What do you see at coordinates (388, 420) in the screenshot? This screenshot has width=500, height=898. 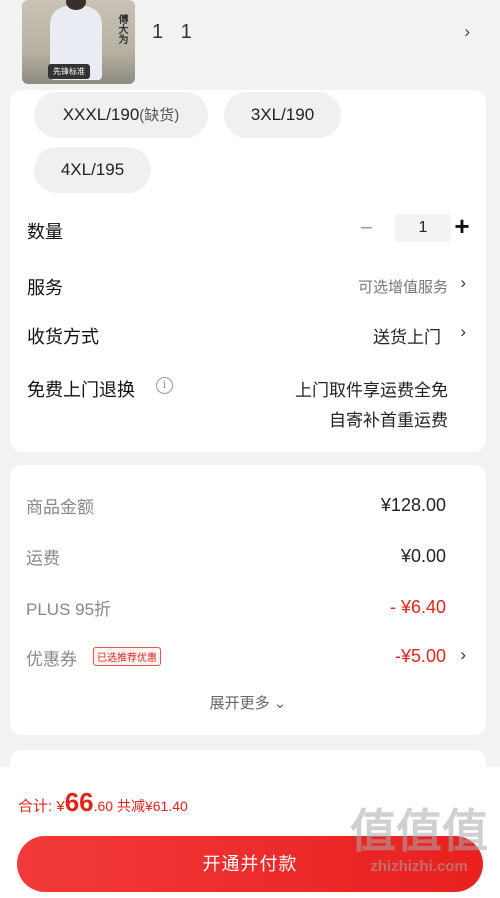 I see `returns-line-2: 自寄补首重运费` at bounding box center [388, 420].